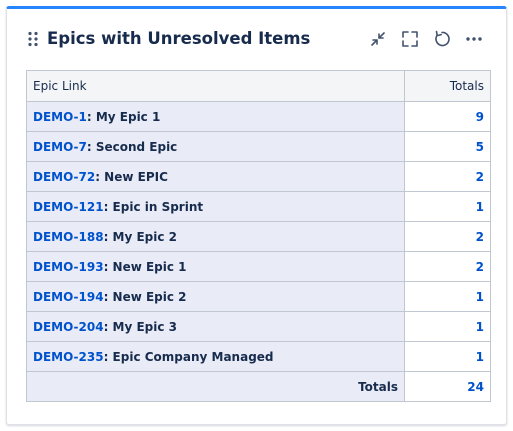 The height and width of the screenshot is (431, 513). I want to click on epic-cell: DEMO-193: New Epic 1, so click(215, 266).